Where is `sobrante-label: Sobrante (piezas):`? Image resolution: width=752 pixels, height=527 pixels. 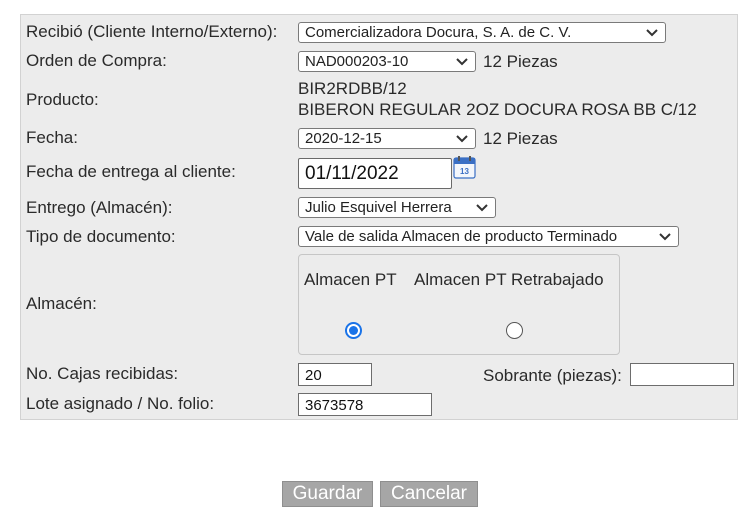 sobrante-label: Sobrante (piezas): is located at coordinates (552, 375).